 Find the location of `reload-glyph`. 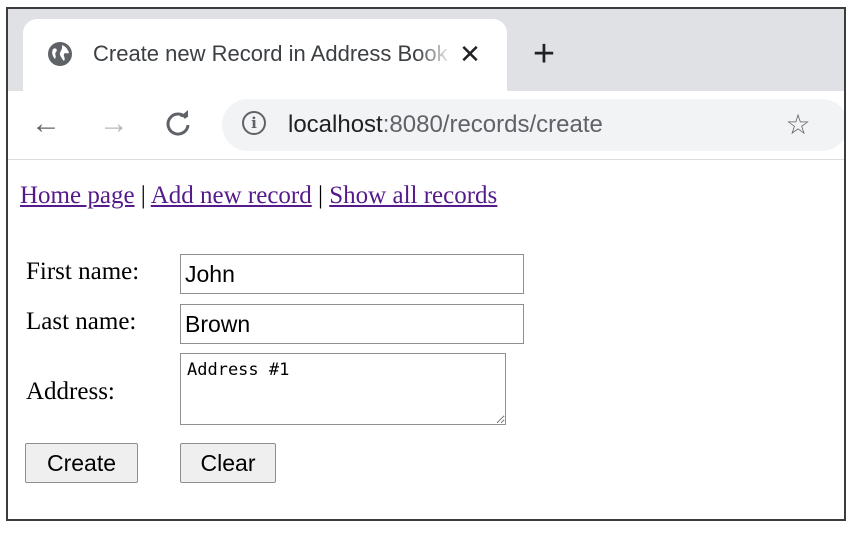

reload-glyph is located at coordinates (178, 123).